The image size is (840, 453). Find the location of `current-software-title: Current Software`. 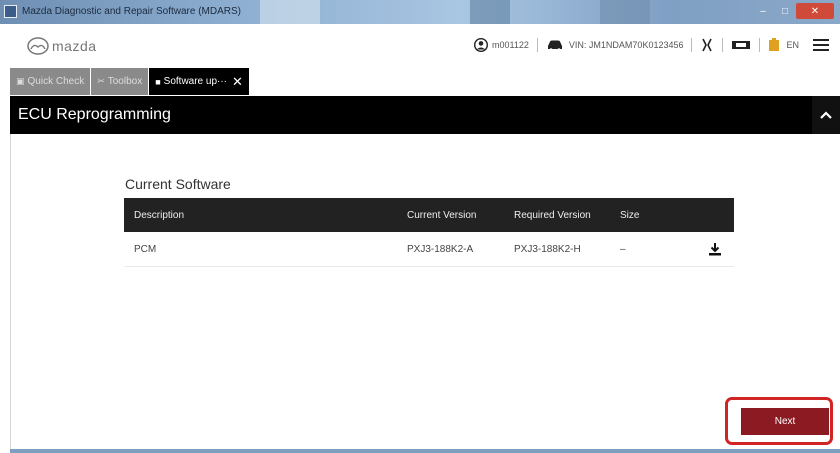

current-software-title: Current Software is located at coordinates (178, 184).